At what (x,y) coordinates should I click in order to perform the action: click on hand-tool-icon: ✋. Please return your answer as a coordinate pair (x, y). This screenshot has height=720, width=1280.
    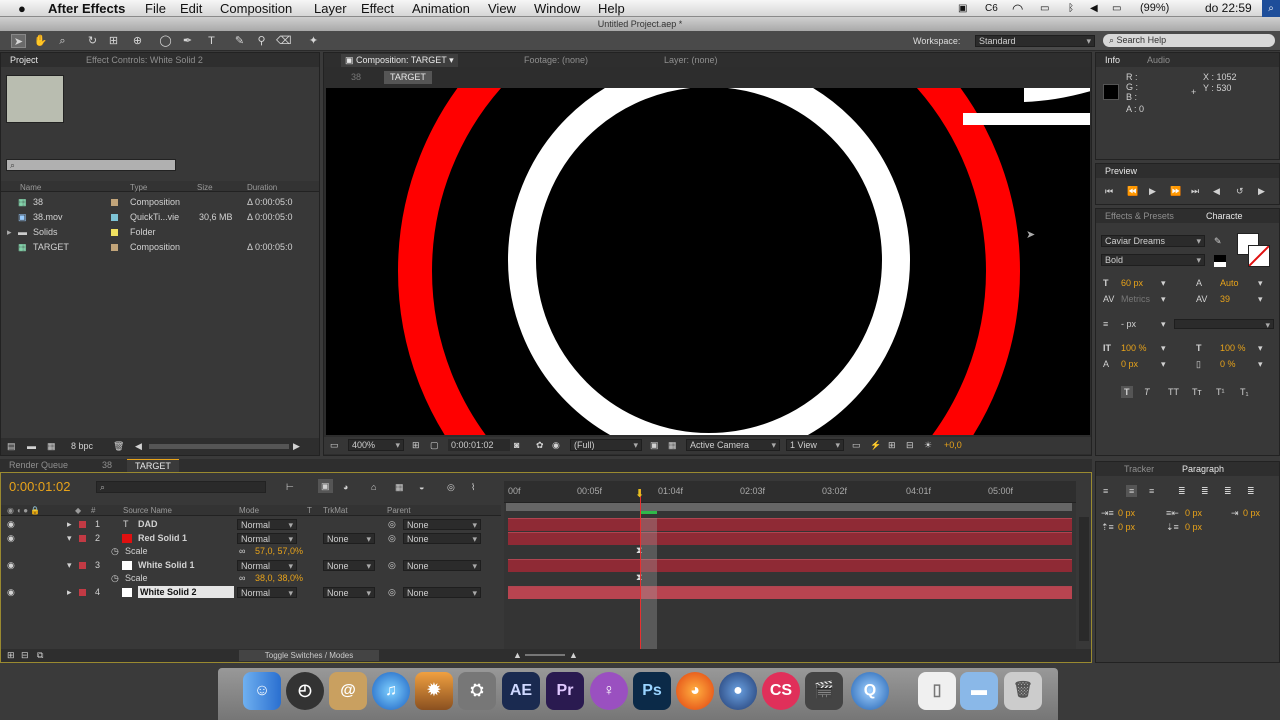
    Looking at the image, I should click on (40, 41).